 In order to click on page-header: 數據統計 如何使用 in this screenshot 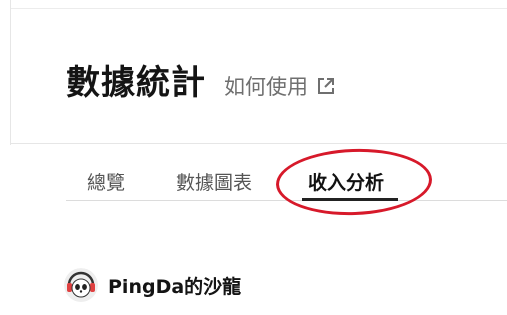, I will do `click(201, 79)`.